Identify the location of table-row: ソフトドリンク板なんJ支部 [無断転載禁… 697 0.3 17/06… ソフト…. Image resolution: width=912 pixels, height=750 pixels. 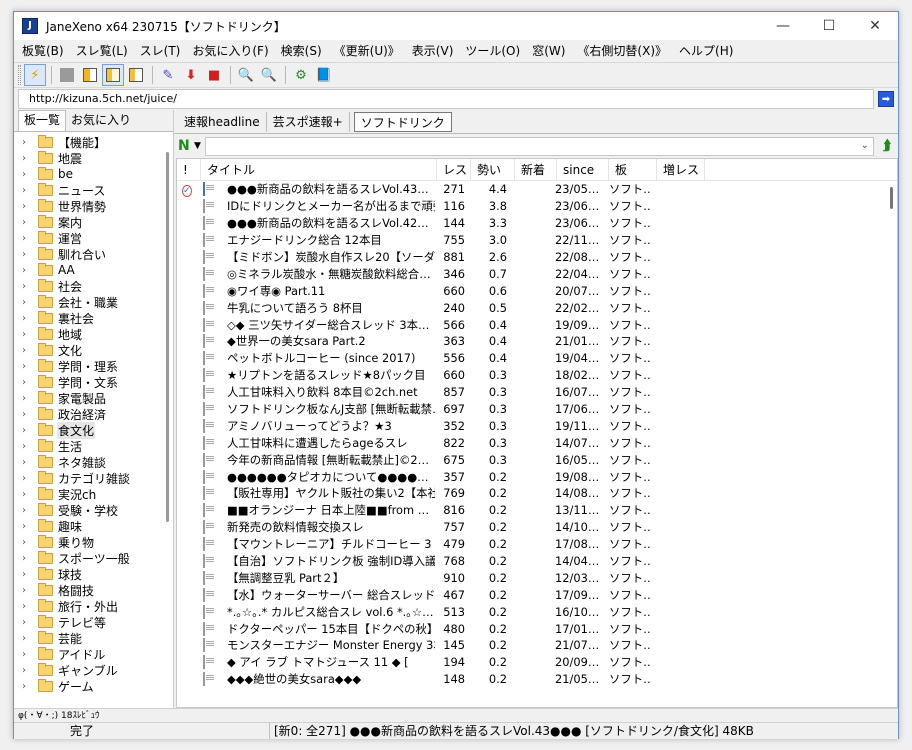
(537, 409).